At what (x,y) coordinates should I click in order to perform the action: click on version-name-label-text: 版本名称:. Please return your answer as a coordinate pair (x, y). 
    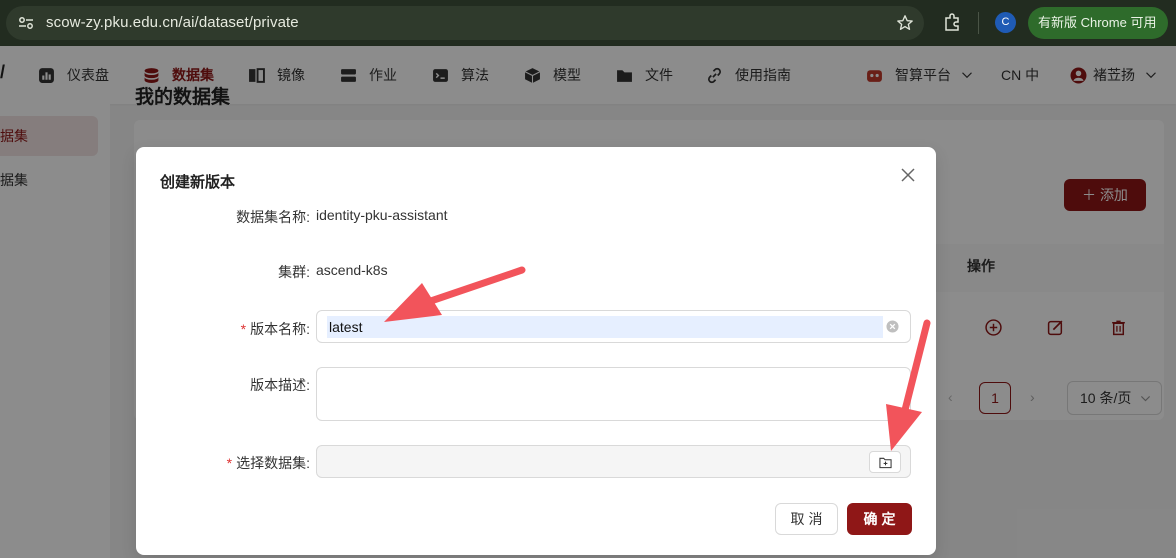
    Looking at the image, I should click on (280, 329).